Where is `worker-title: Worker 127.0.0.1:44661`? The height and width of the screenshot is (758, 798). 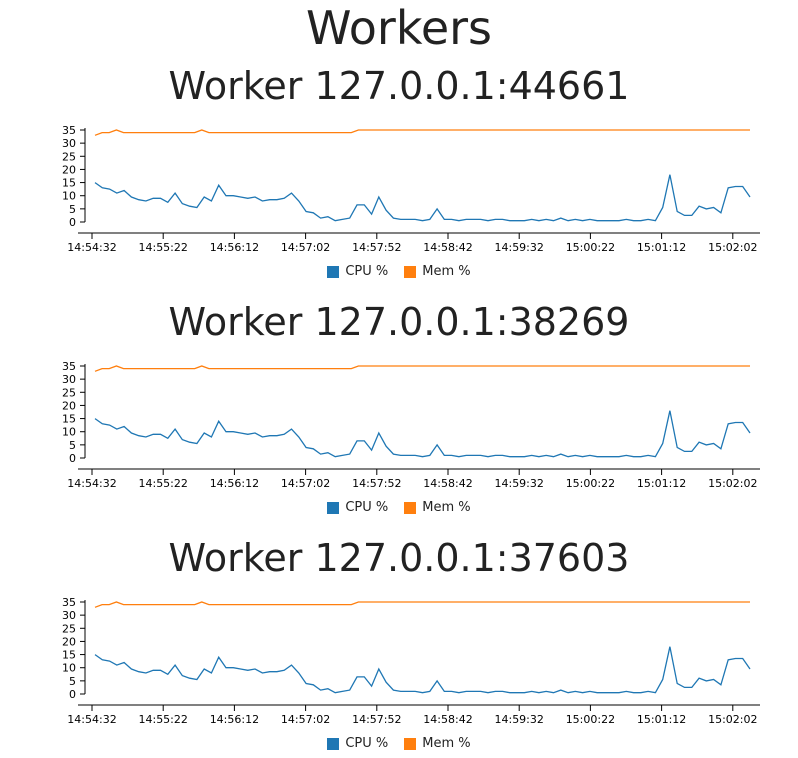 worker-title: Worker 127.0.0.1:44661 is located at coordinates (399, 86).